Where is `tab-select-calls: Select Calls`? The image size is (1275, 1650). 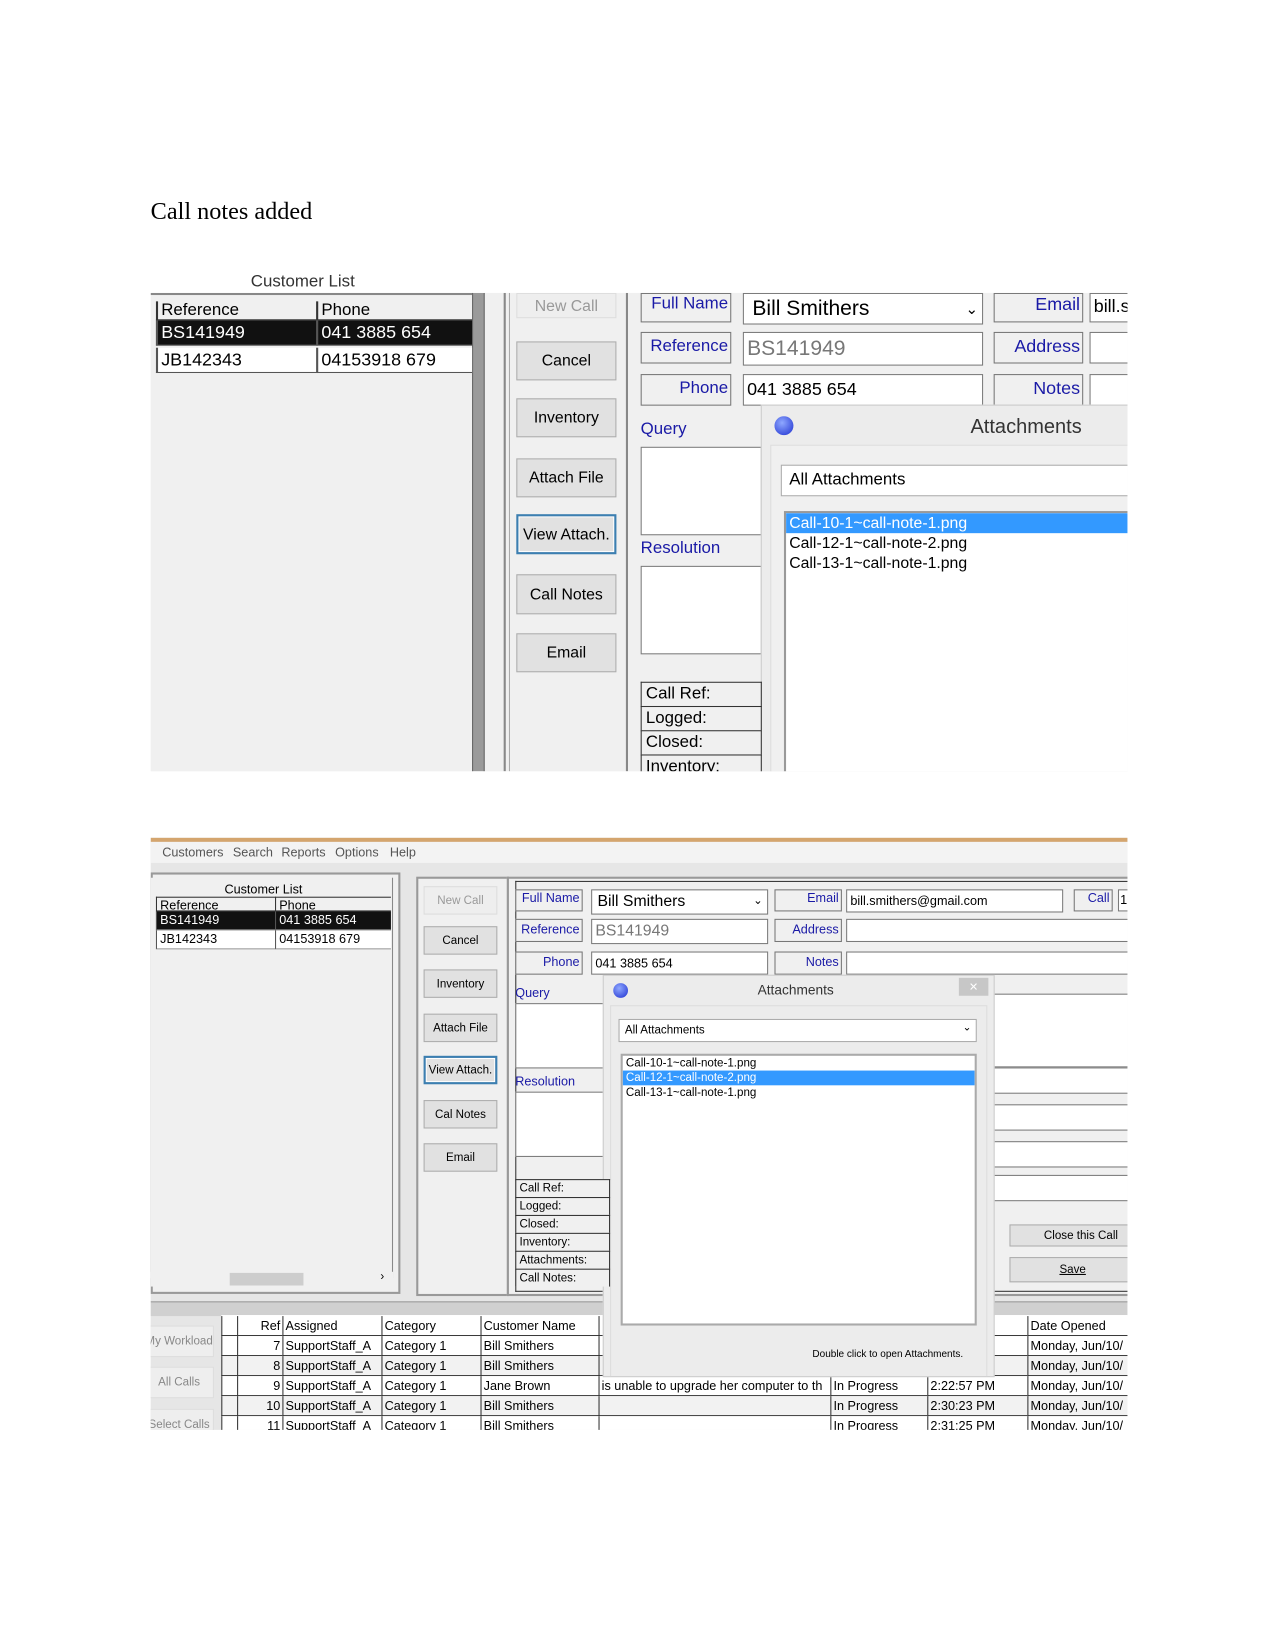 tab-select-calls: Select Calls is located at coordinates (182, 1419).